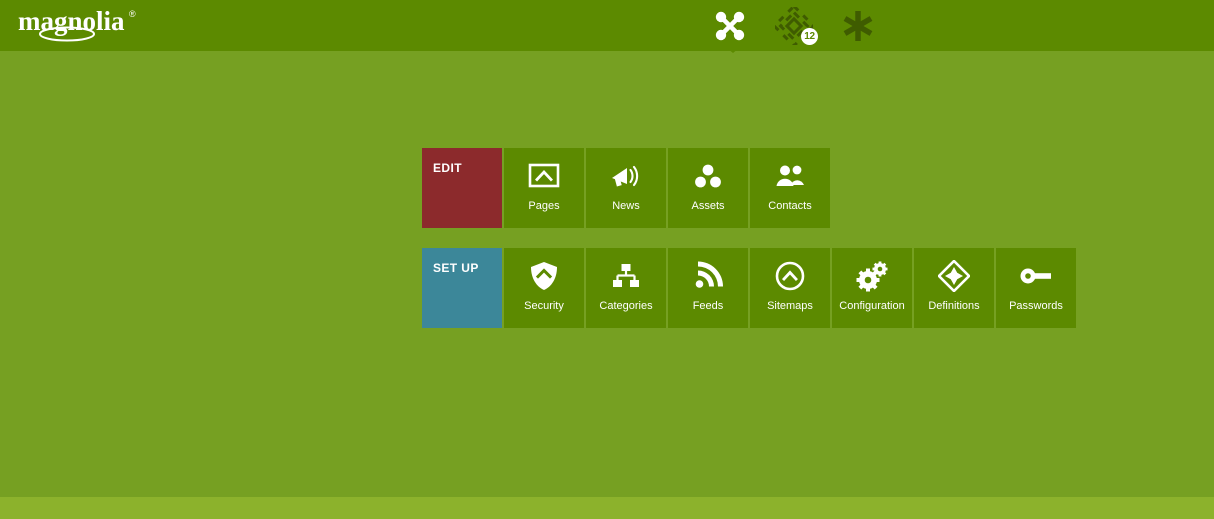 Image resolution: width=1214 pixels, height=519 pixels. I want to click on pages-icon, so click(544, 176).